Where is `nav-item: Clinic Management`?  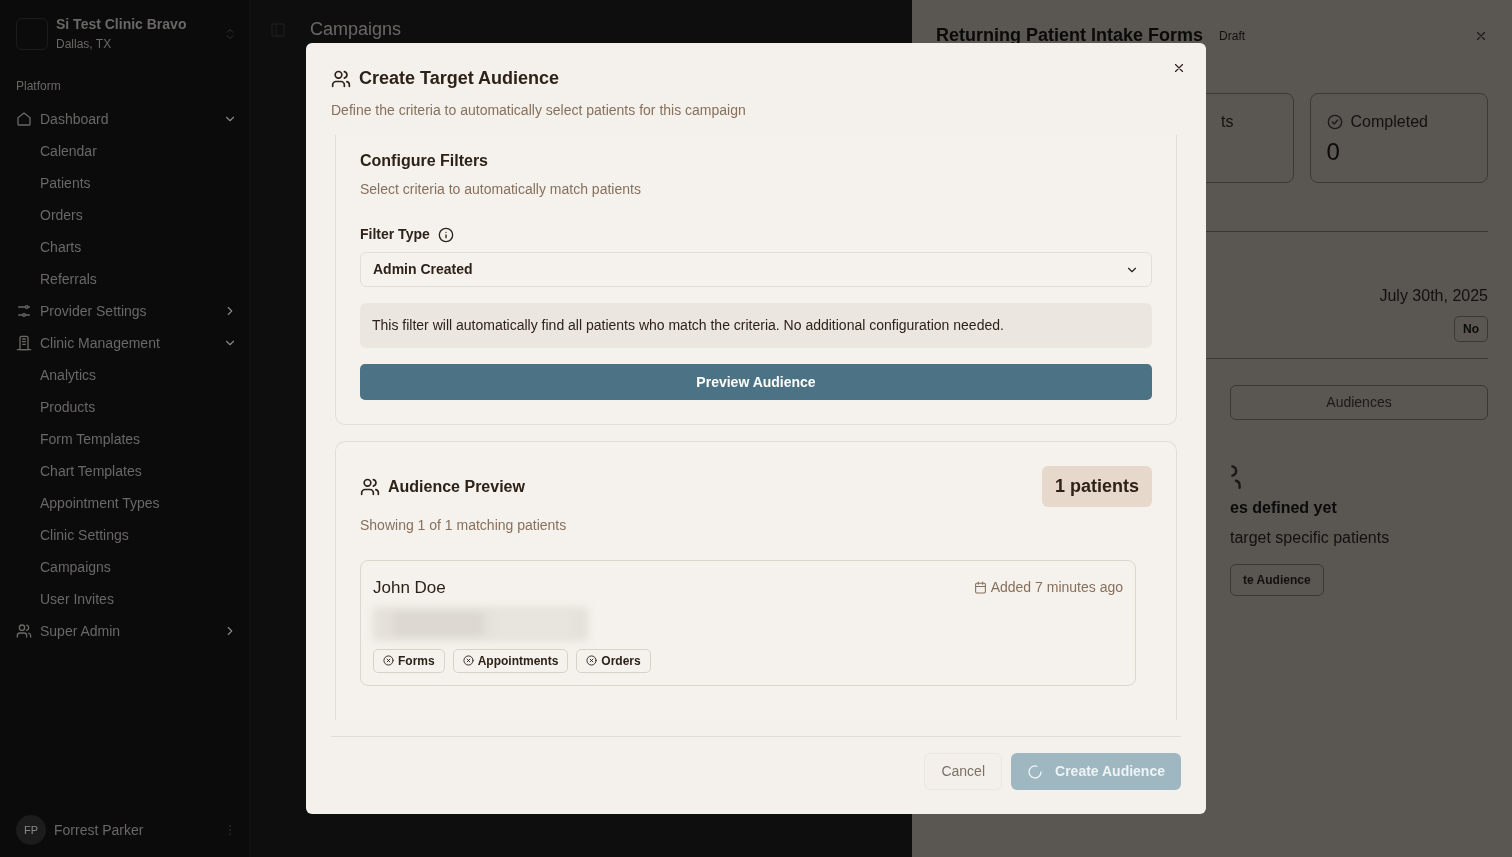 nav-item: Clinic Management is located at coordinates (126, 343).